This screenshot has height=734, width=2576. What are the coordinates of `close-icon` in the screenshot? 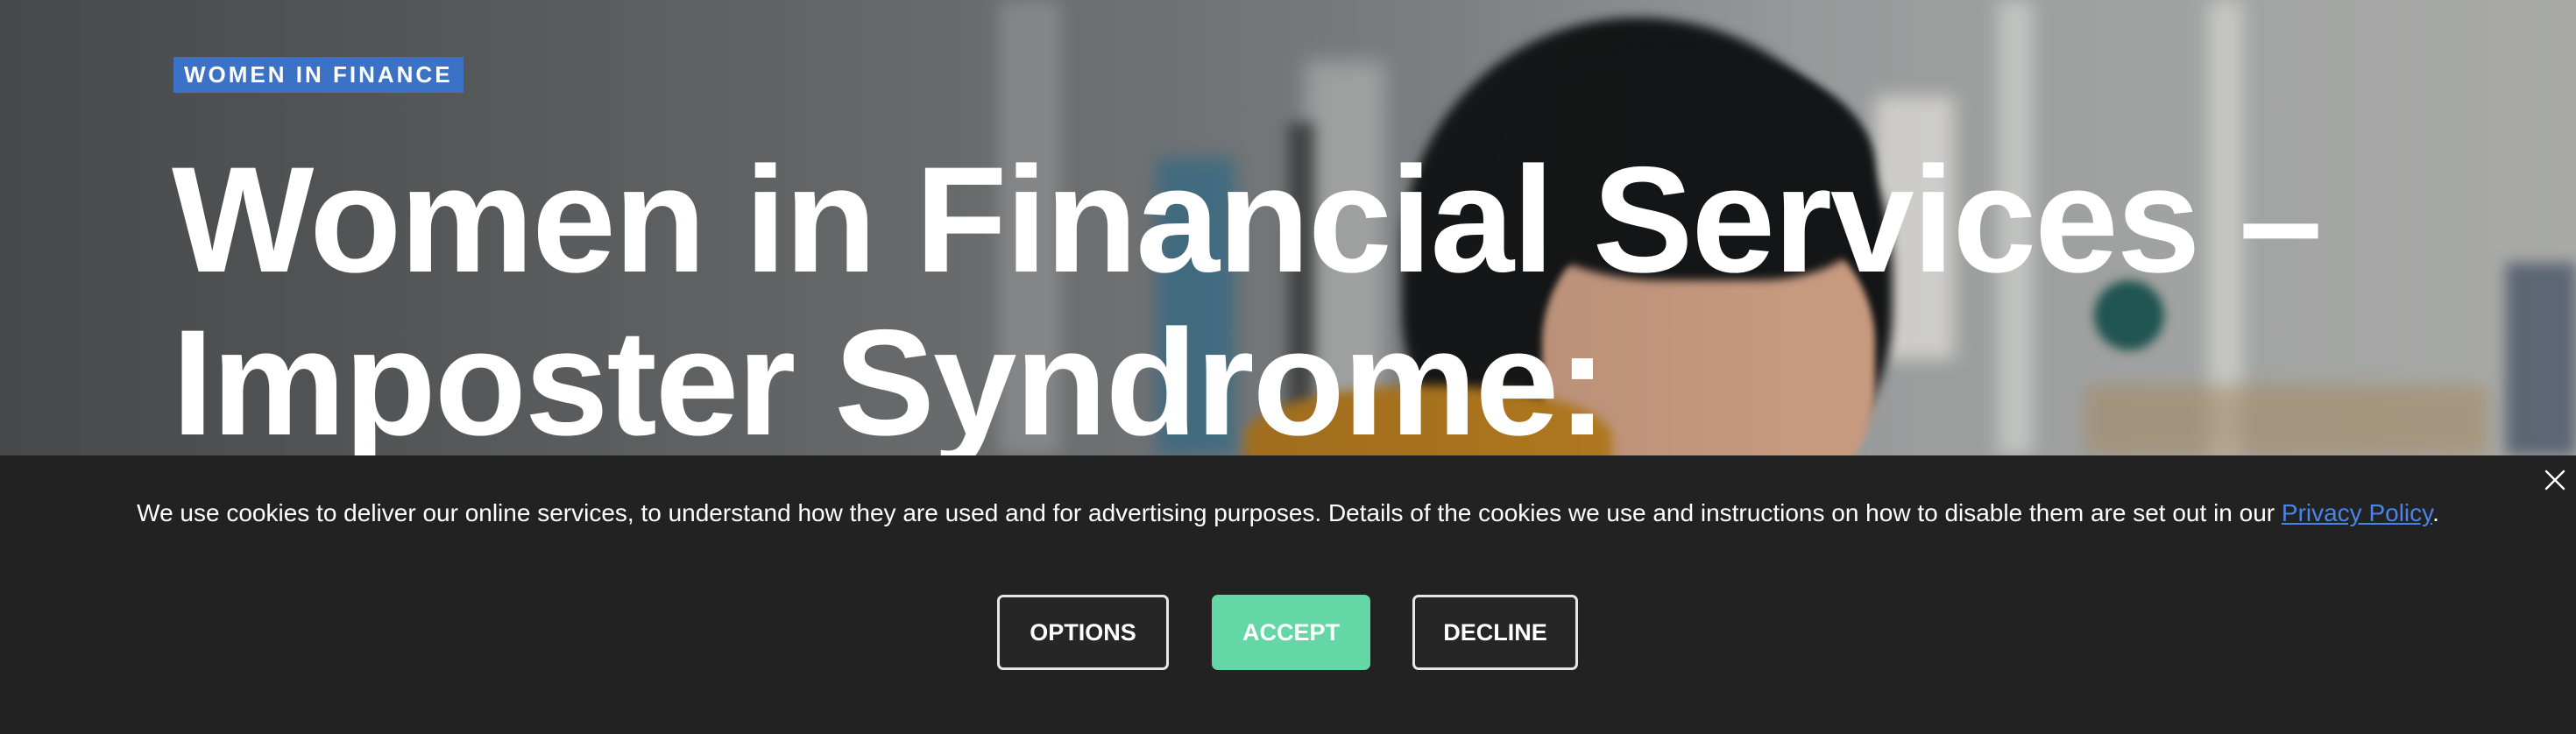 It's located at (2554, 480).